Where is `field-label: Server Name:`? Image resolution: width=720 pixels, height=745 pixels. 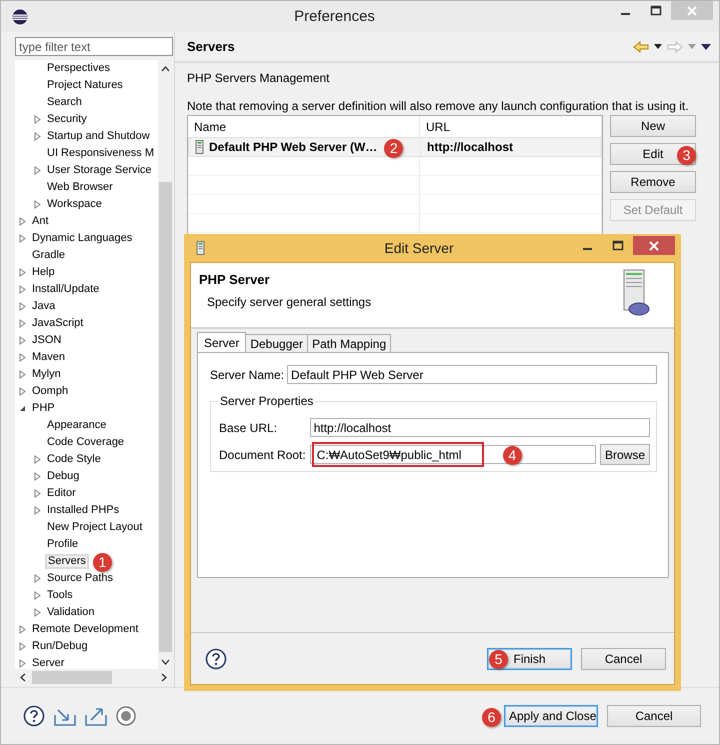
field-label: Server Name: is located at coordinates (247, 375).